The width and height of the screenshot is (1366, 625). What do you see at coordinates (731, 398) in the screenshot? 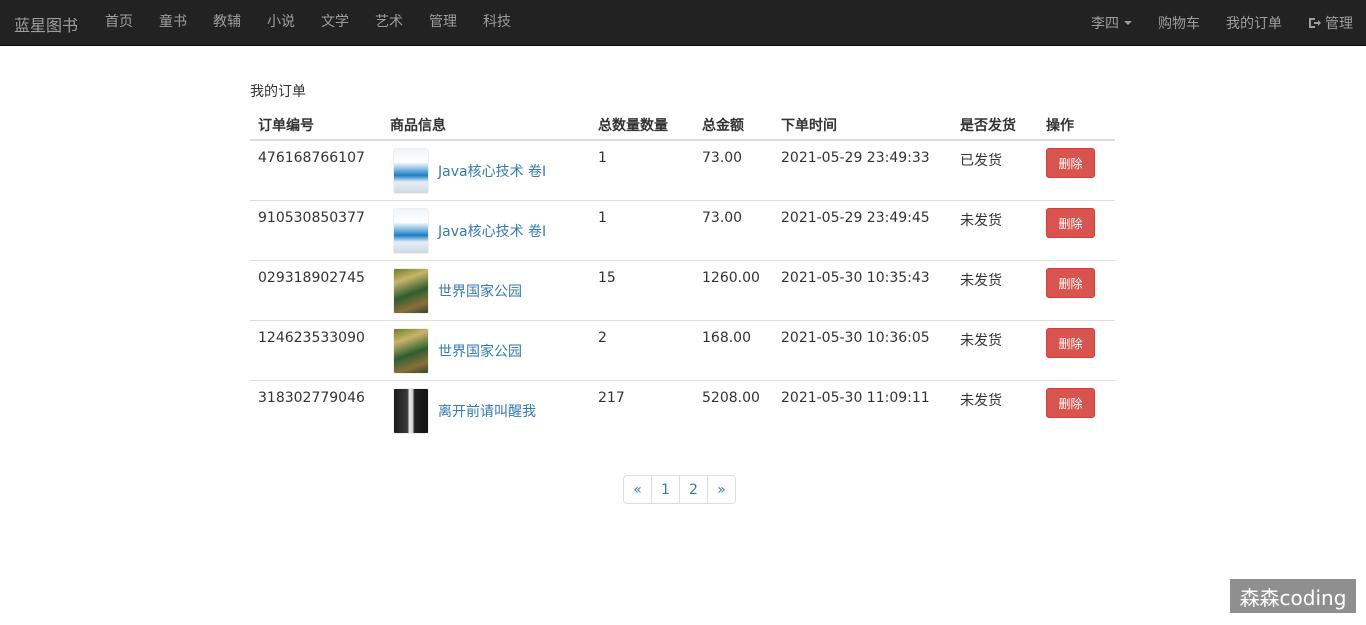
I see `order-amount: 5208.00` at bounding box center [731, 398].